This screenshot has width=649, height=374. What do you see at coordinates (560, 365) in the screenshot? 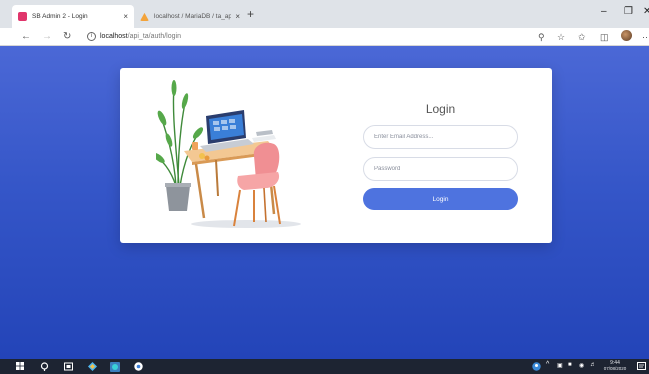
I see `tray-battery-icon: ▣` at bounding box center [560, 365].